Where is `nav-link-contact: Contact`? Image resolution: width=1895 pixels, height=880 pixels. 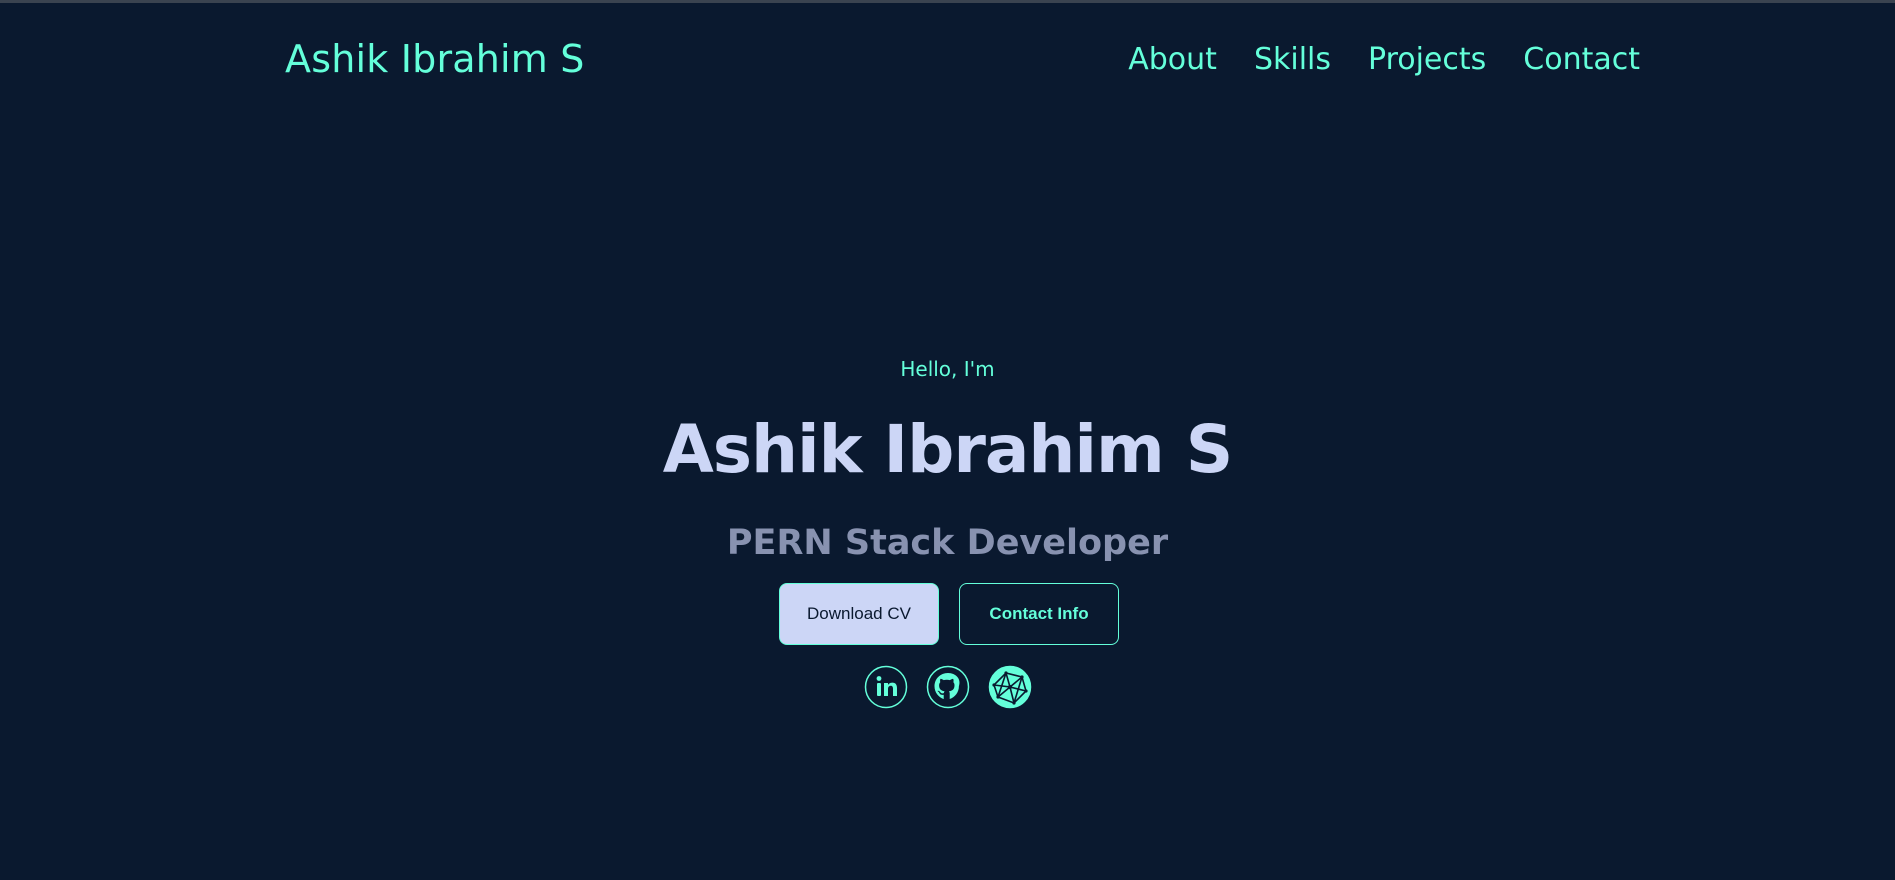 nav-link-contact: Contact is located at coordinates (1581, 59).